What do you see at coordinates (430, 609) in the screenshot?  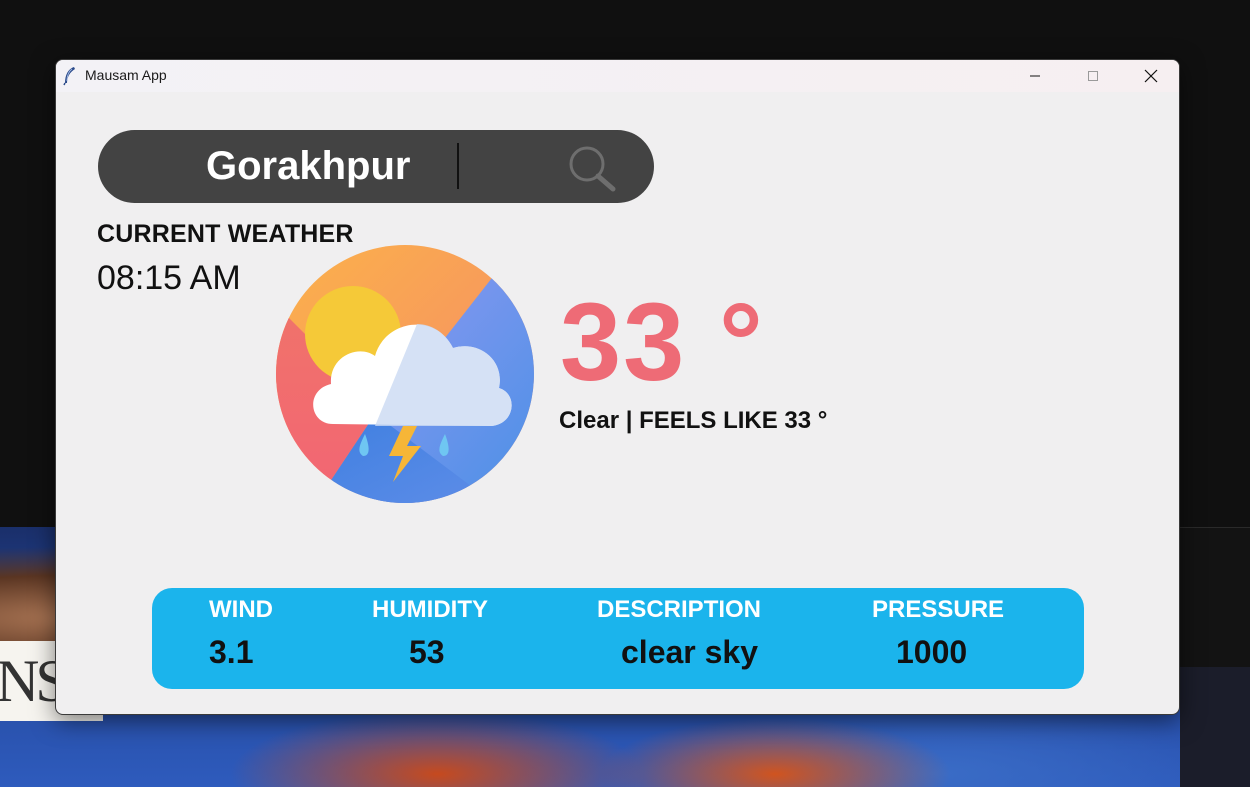 I see `humidity-label: HUMIDITY` at bounding box center [430, 609].